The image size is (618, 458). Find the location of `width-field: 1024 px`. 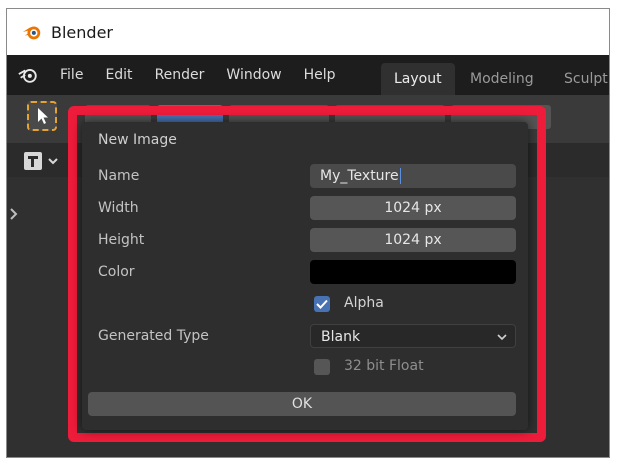

width-field: 1024 px is located at coordinates (413, 208).